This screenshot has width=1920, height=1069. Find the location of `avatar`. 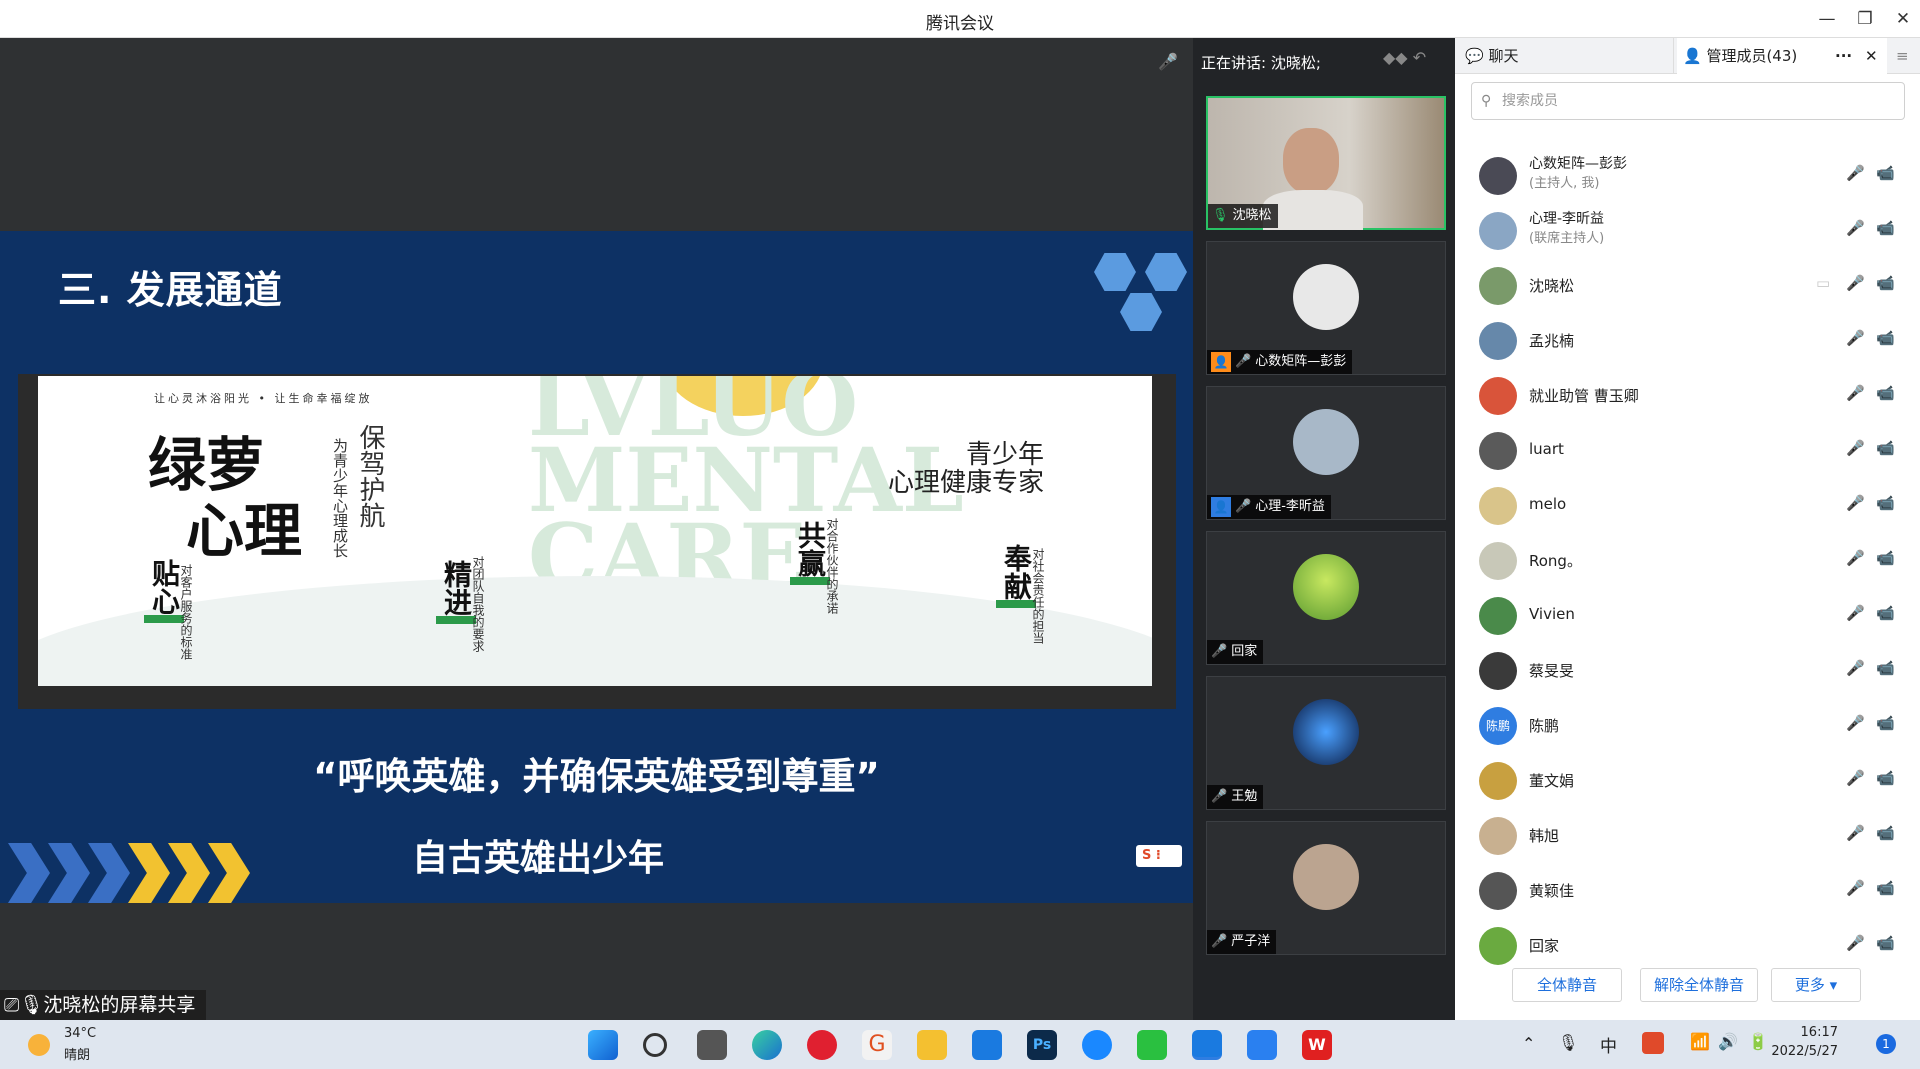

avatar is located at coordinates (1498, 176).